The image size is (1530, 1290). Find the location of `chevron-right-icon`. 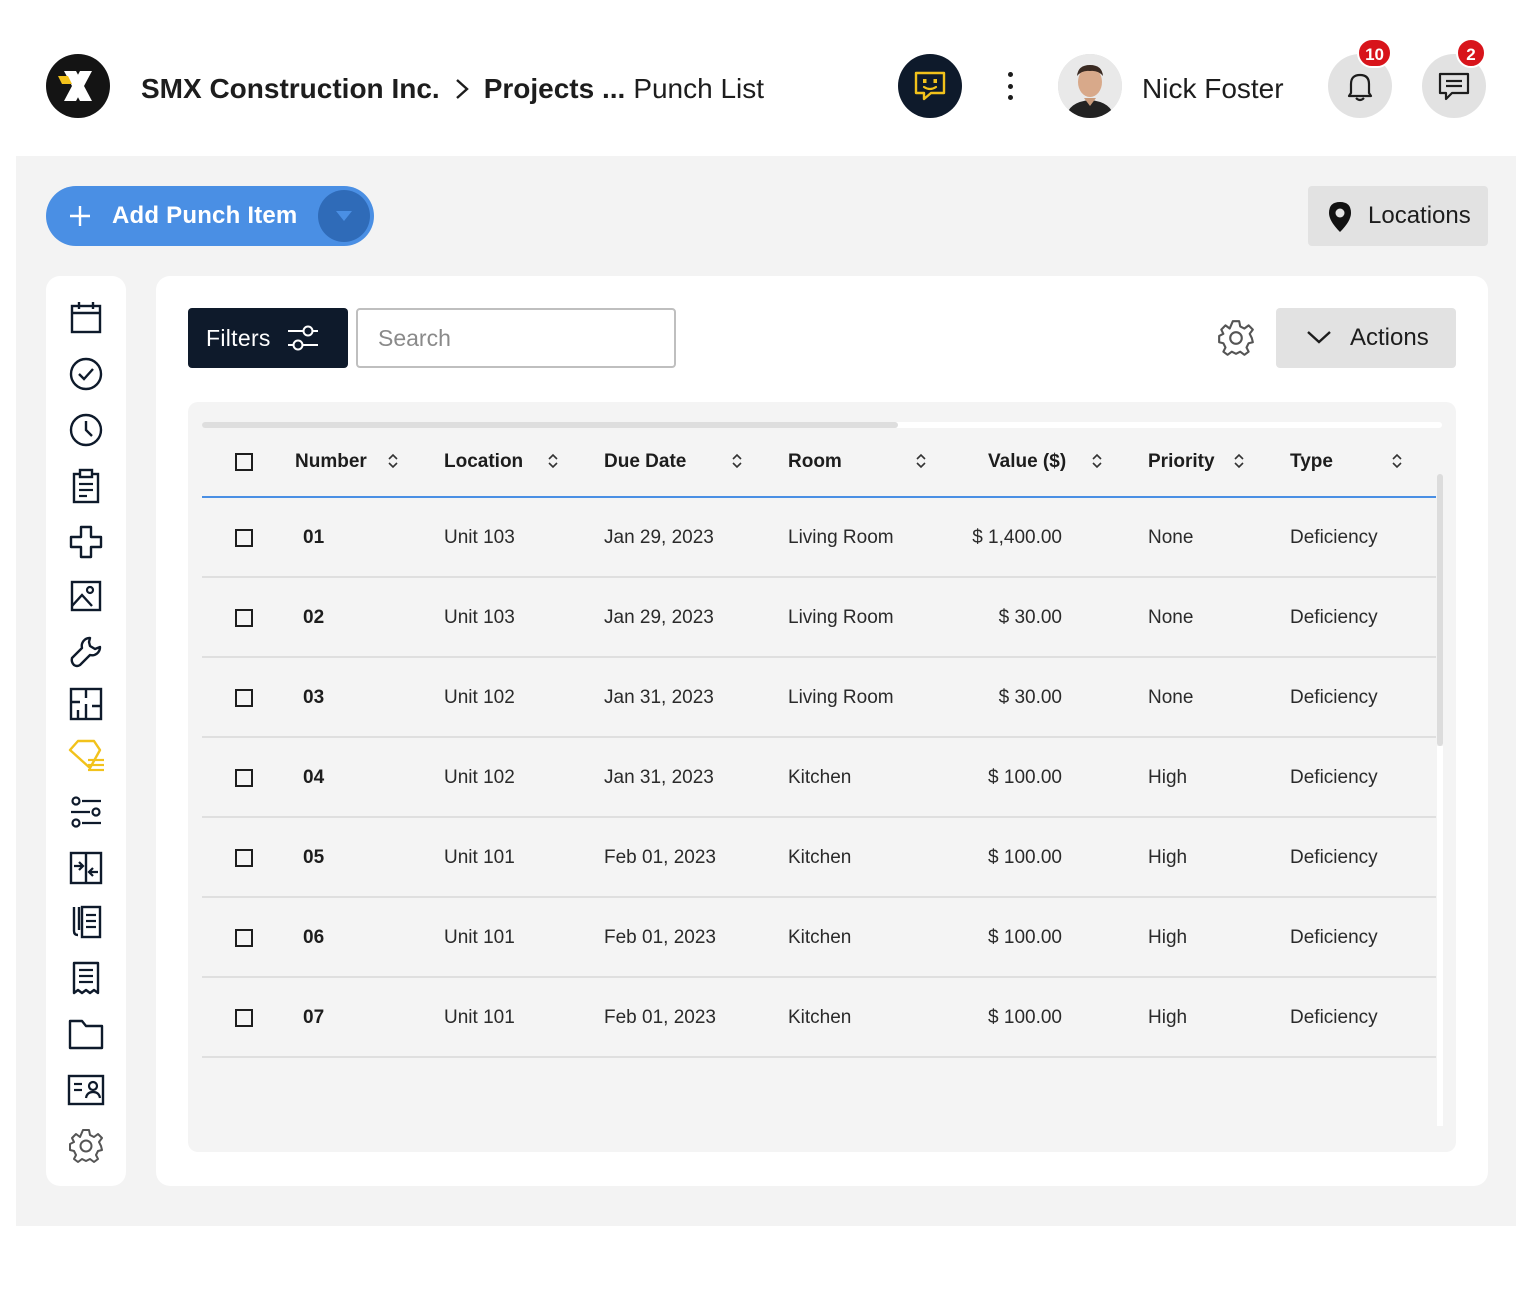

chevron-right-icon is located at coordinates (462, 89).